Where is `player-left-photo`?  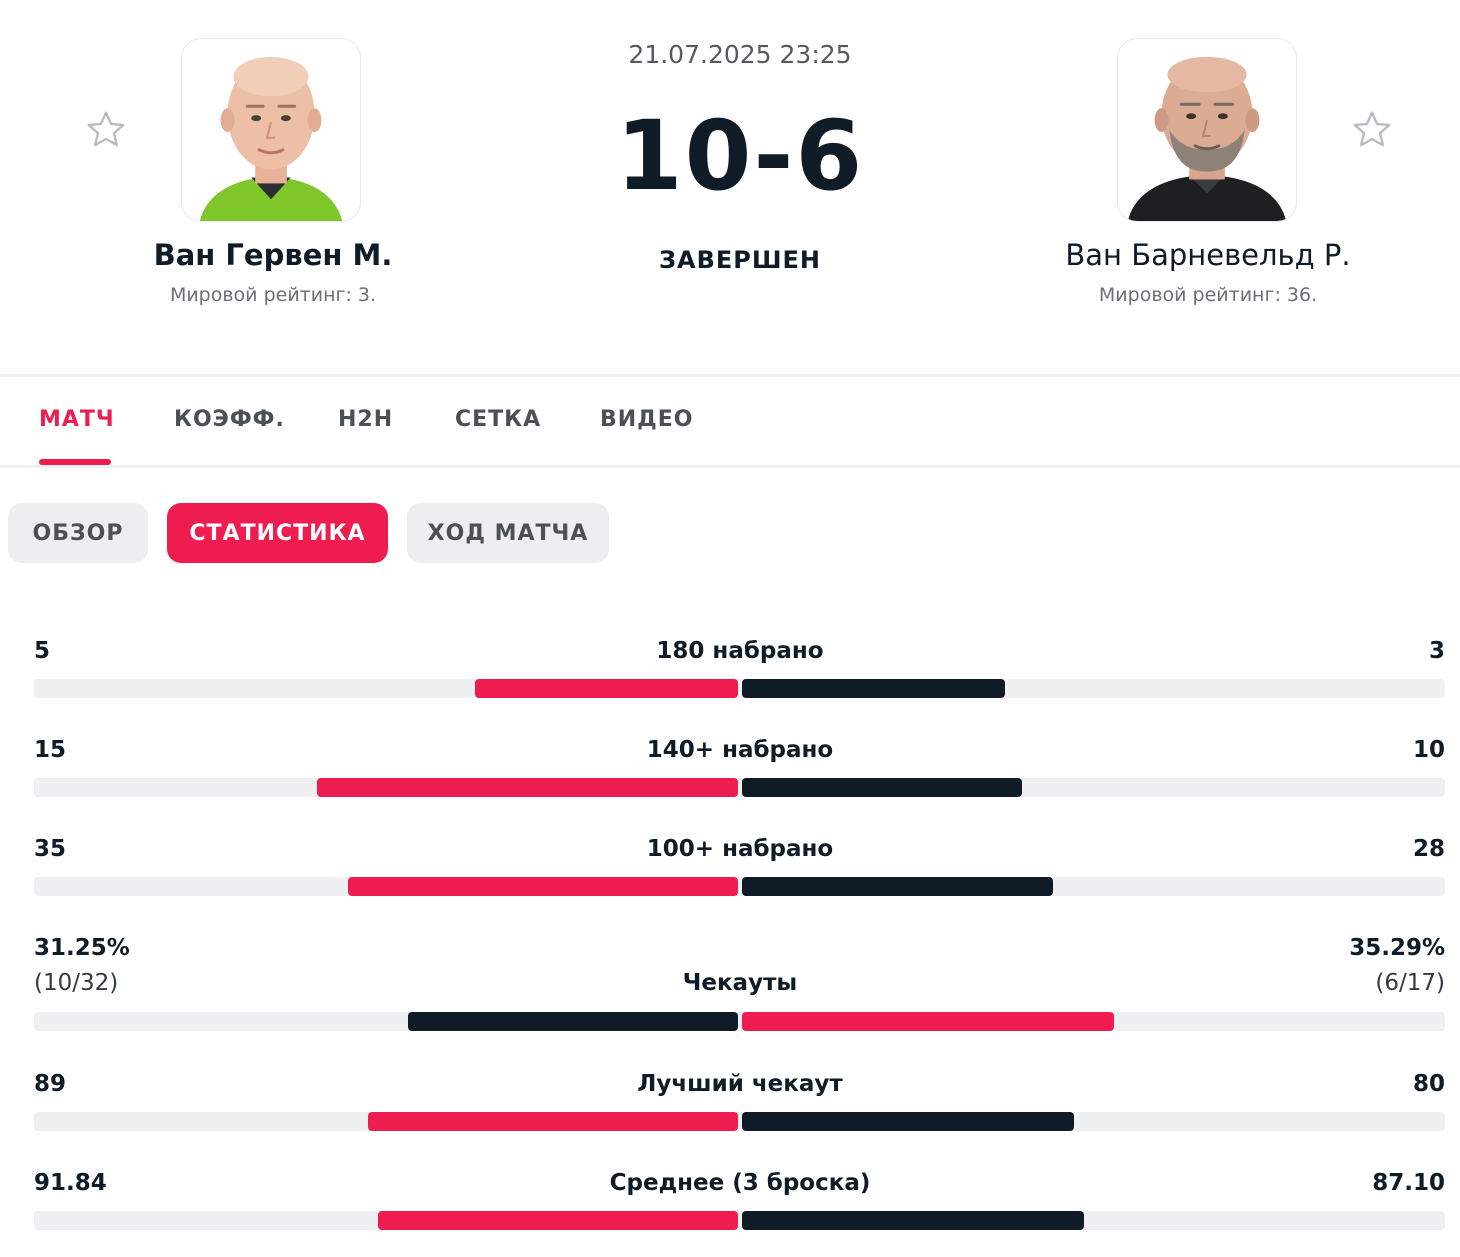 player-left-photo is located at coordinates (271, 130).